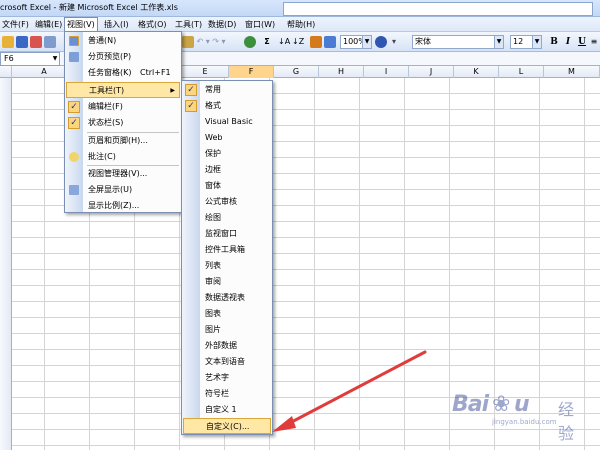 The height and width of the screenshot is (450, 600). I want to click on menu-item-status-bar: ✓ 状态栏(S), so click(123, 123).